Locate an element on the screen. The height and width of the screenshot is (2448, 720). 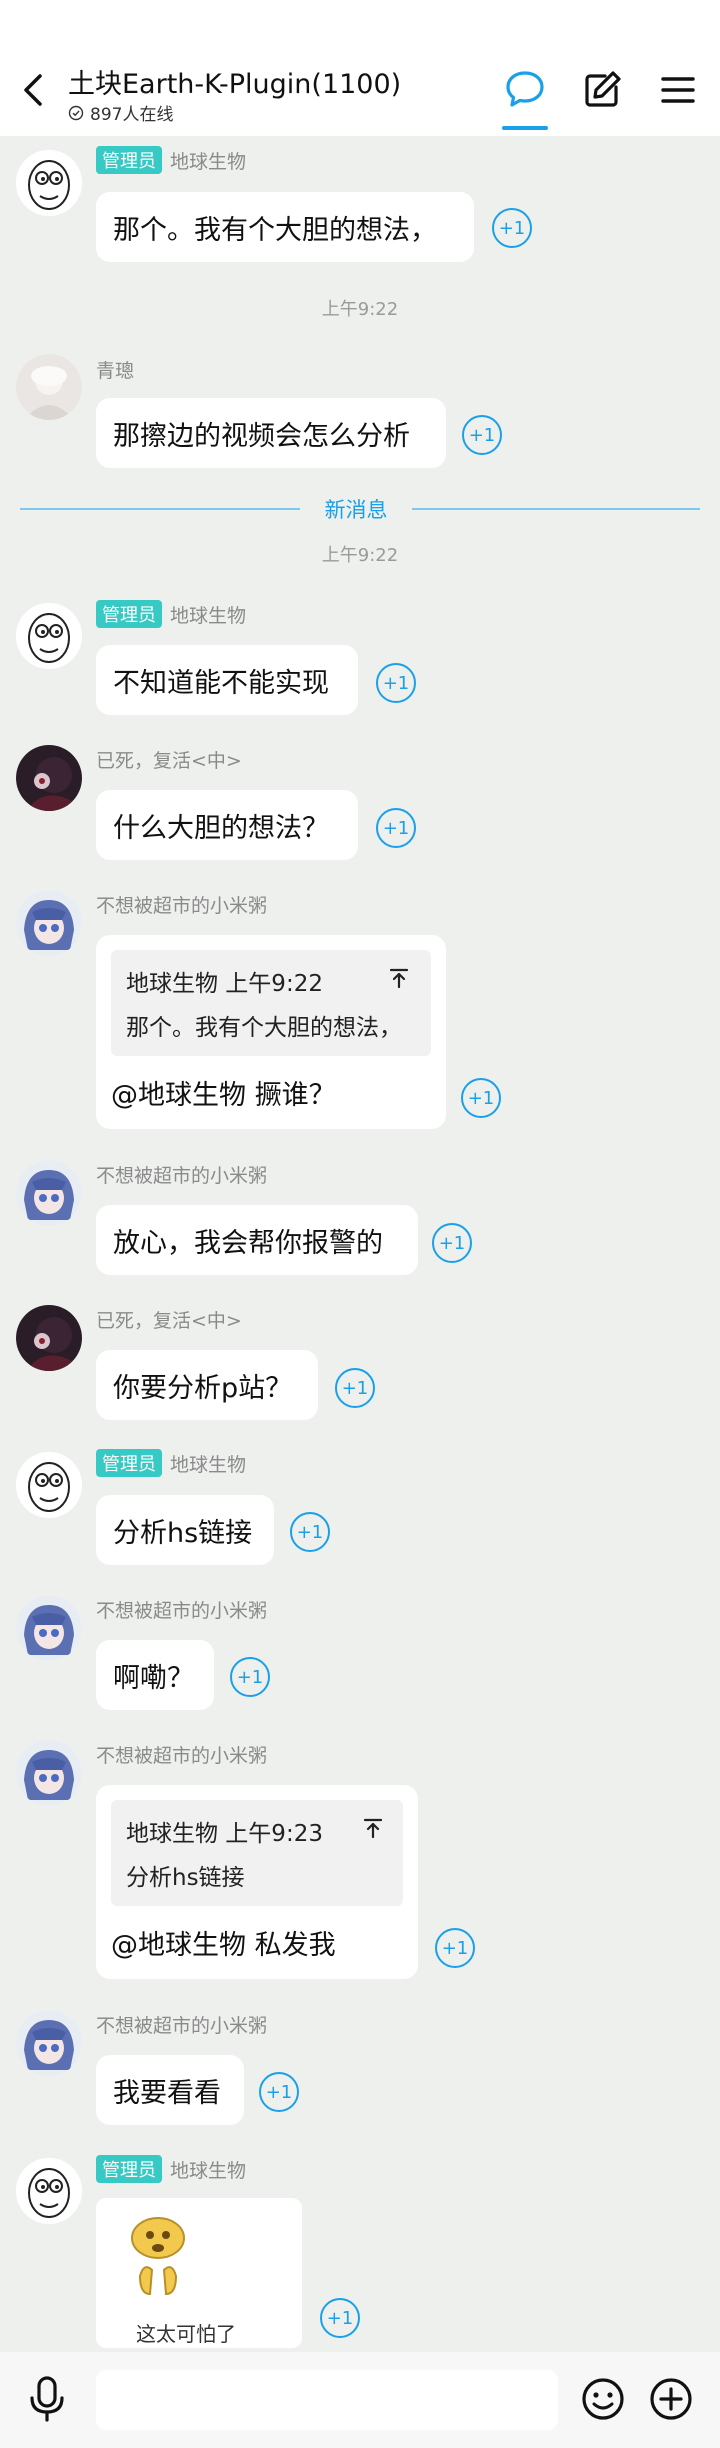
message-bubble: 不知道能不能实现 is located at coordinates (227, 680).